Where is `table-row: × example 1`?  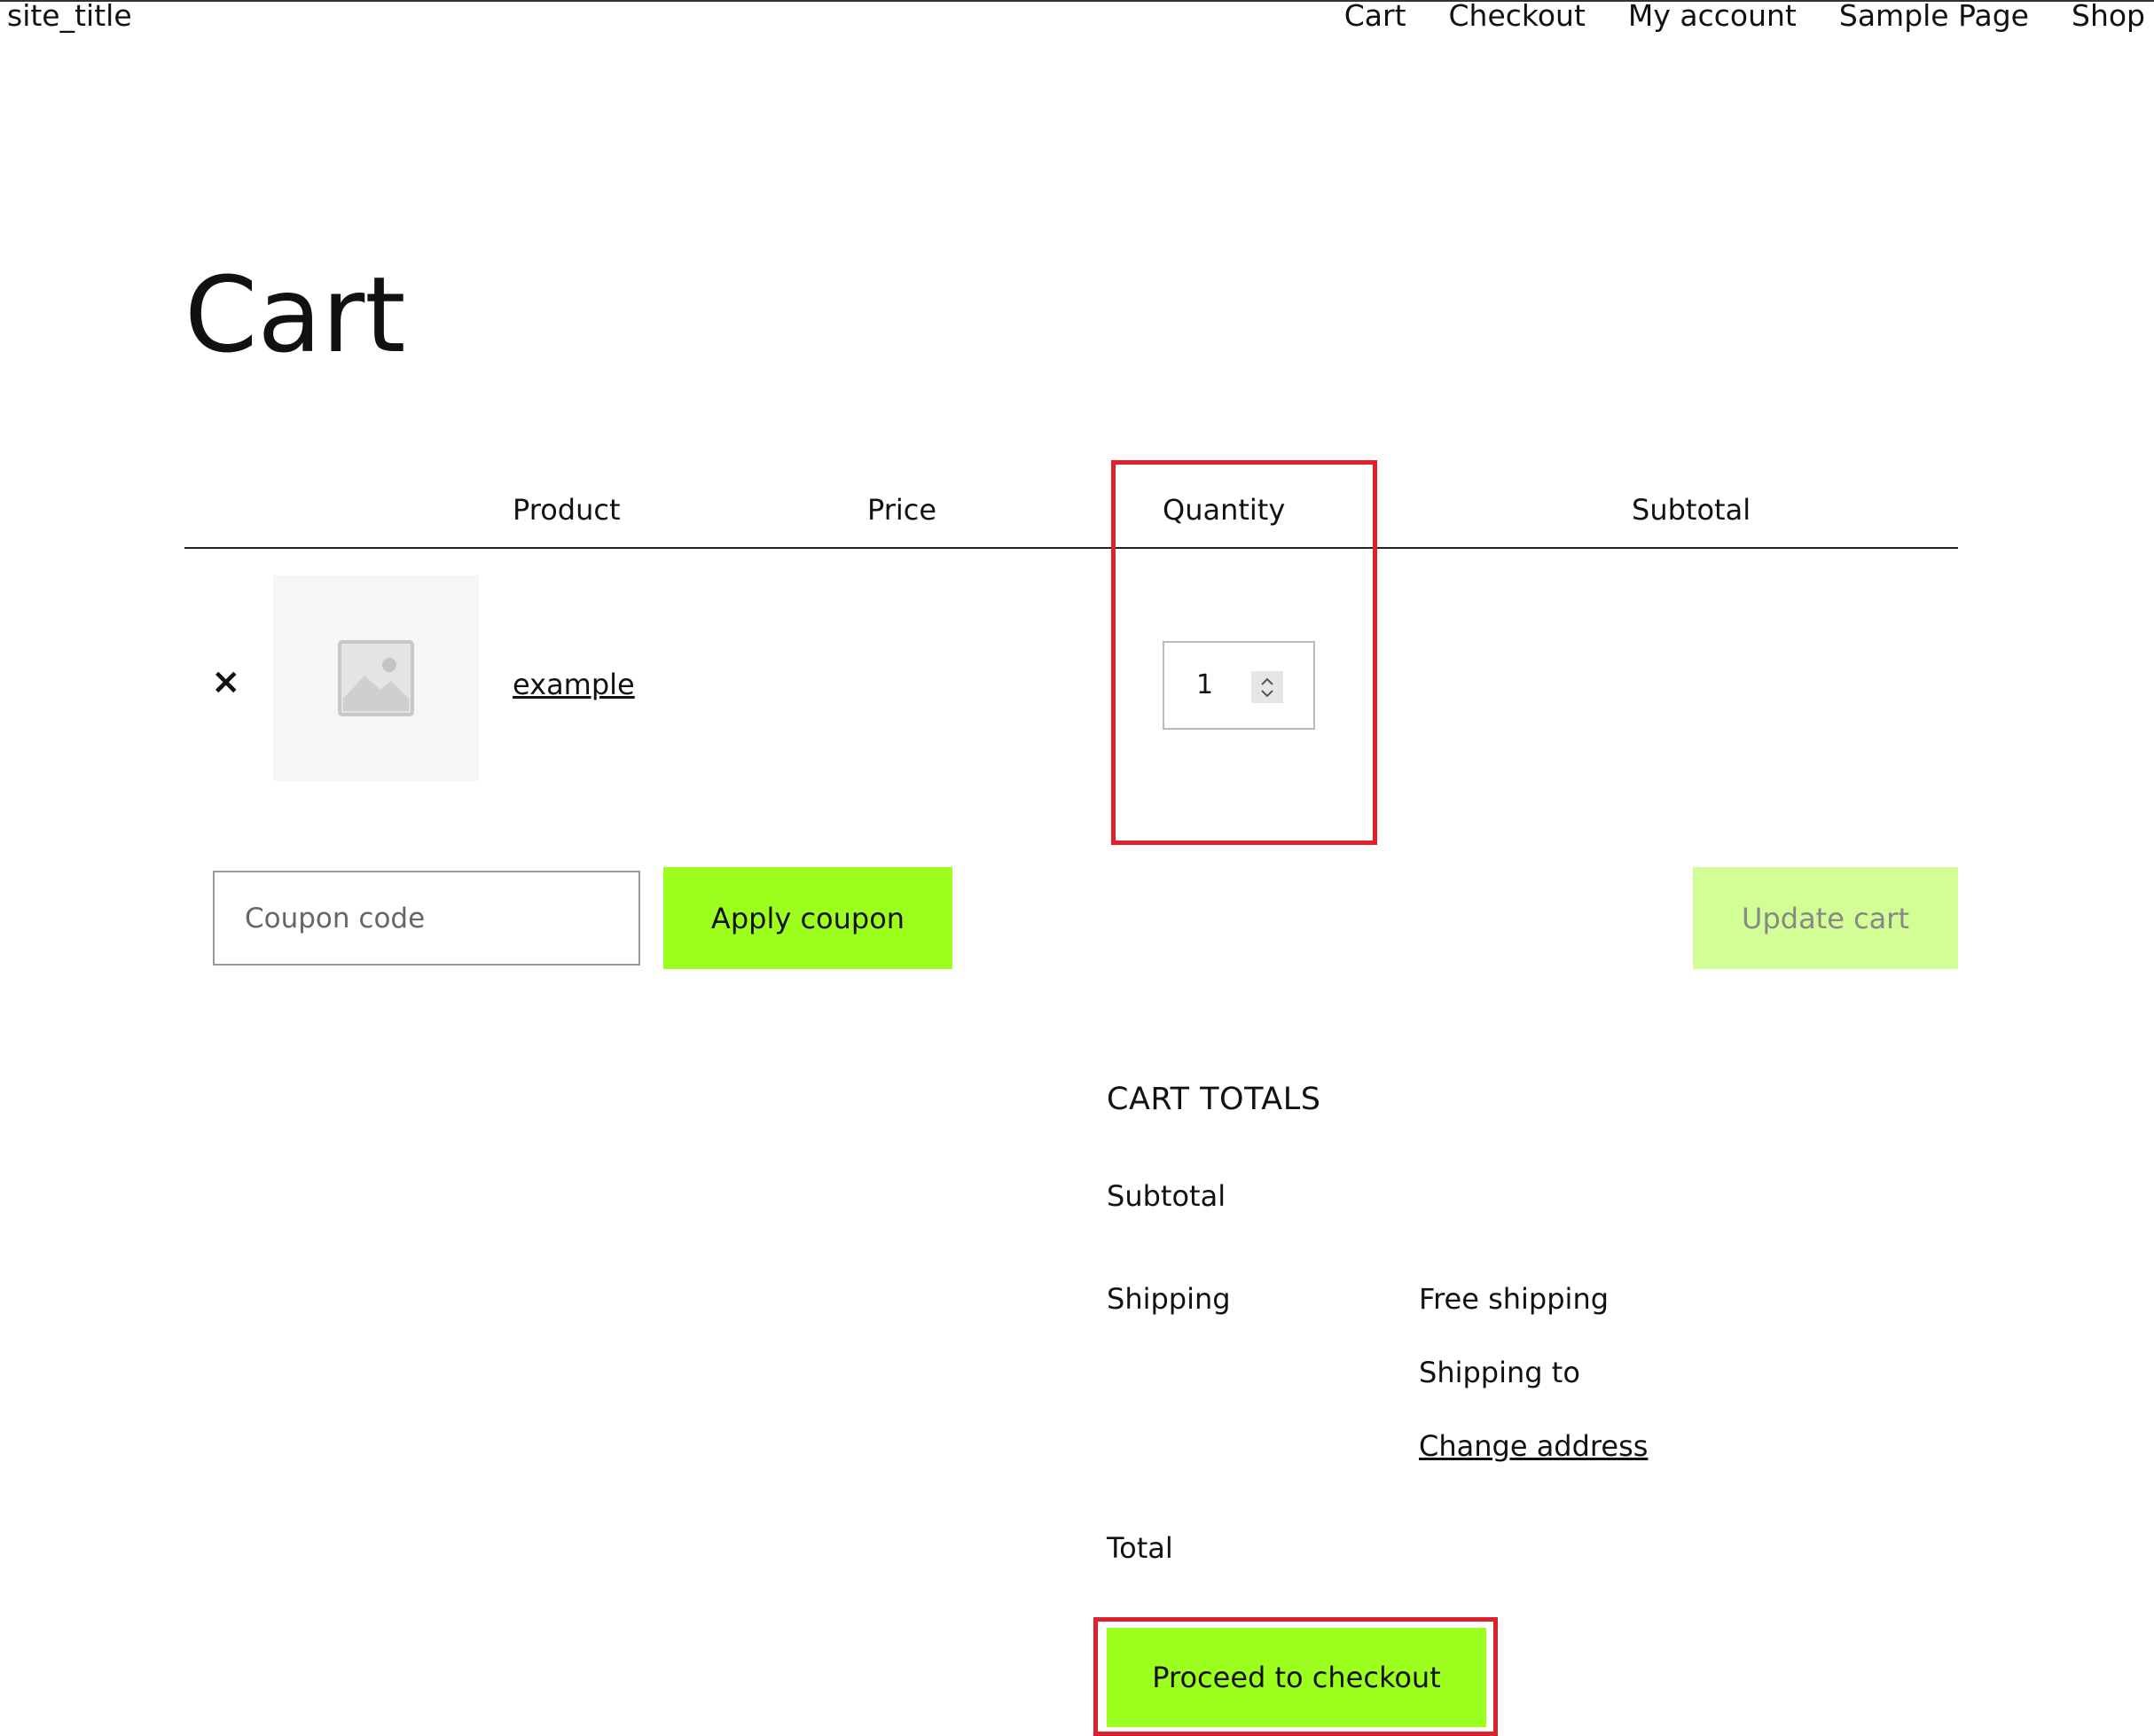 table-row: × example 1 is located at coordinates (1071, 682).